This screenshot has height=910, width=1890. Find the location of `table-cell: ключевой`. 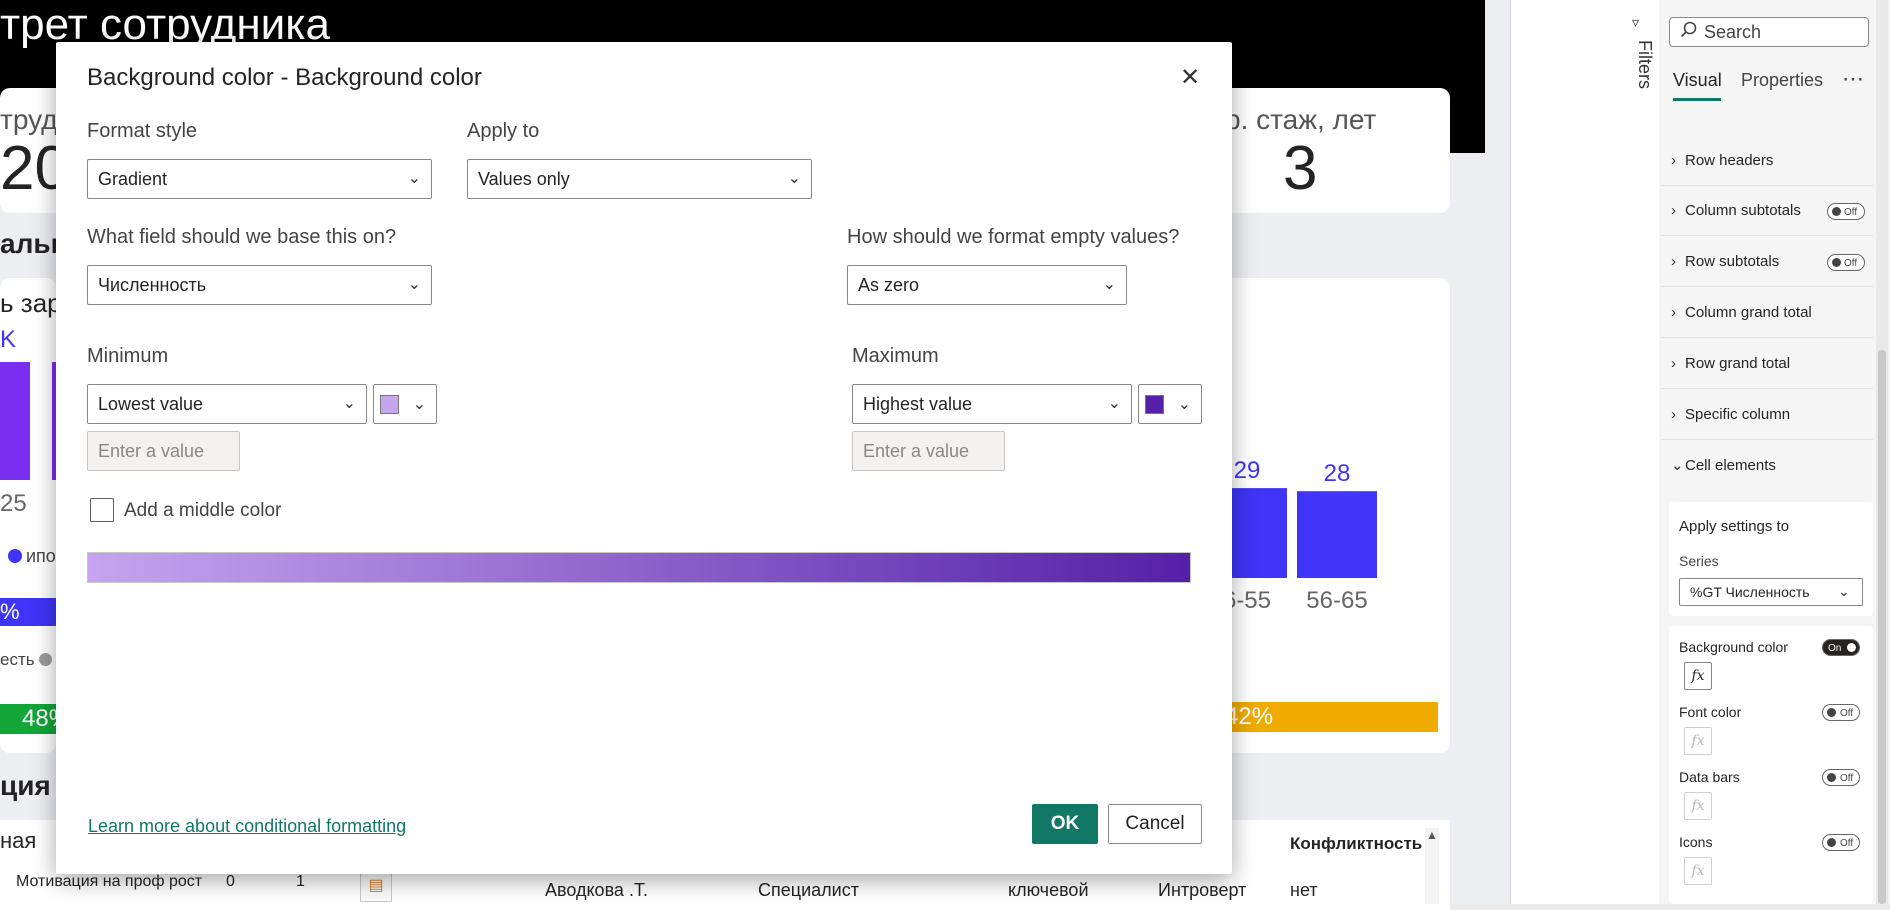

table-cell: ключевой is located at coordinates (1048, 890).